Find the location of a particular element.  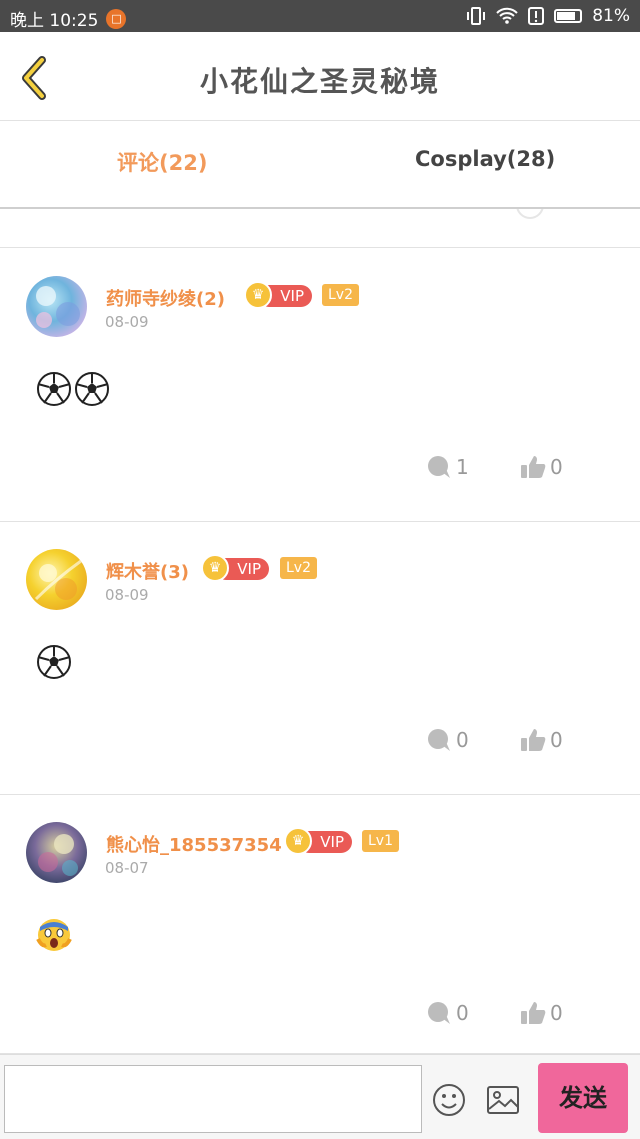

tab-cosplay: Cosplay(28) is located at coordinates (485, 159).